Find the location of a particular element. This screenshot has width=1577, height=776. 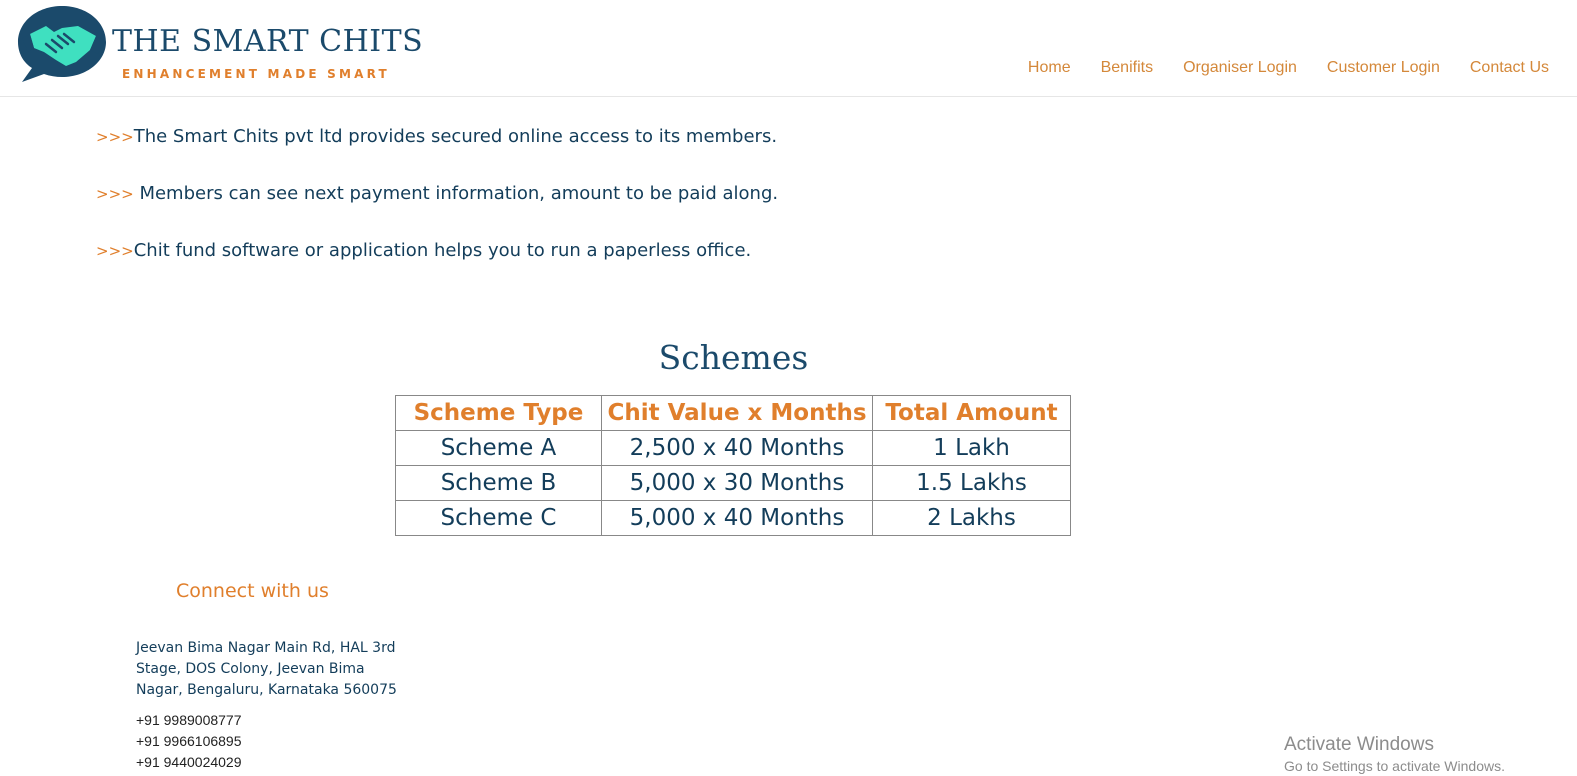

table-cell: 2,500 x 40 Months is located at coordinates (737, 448).